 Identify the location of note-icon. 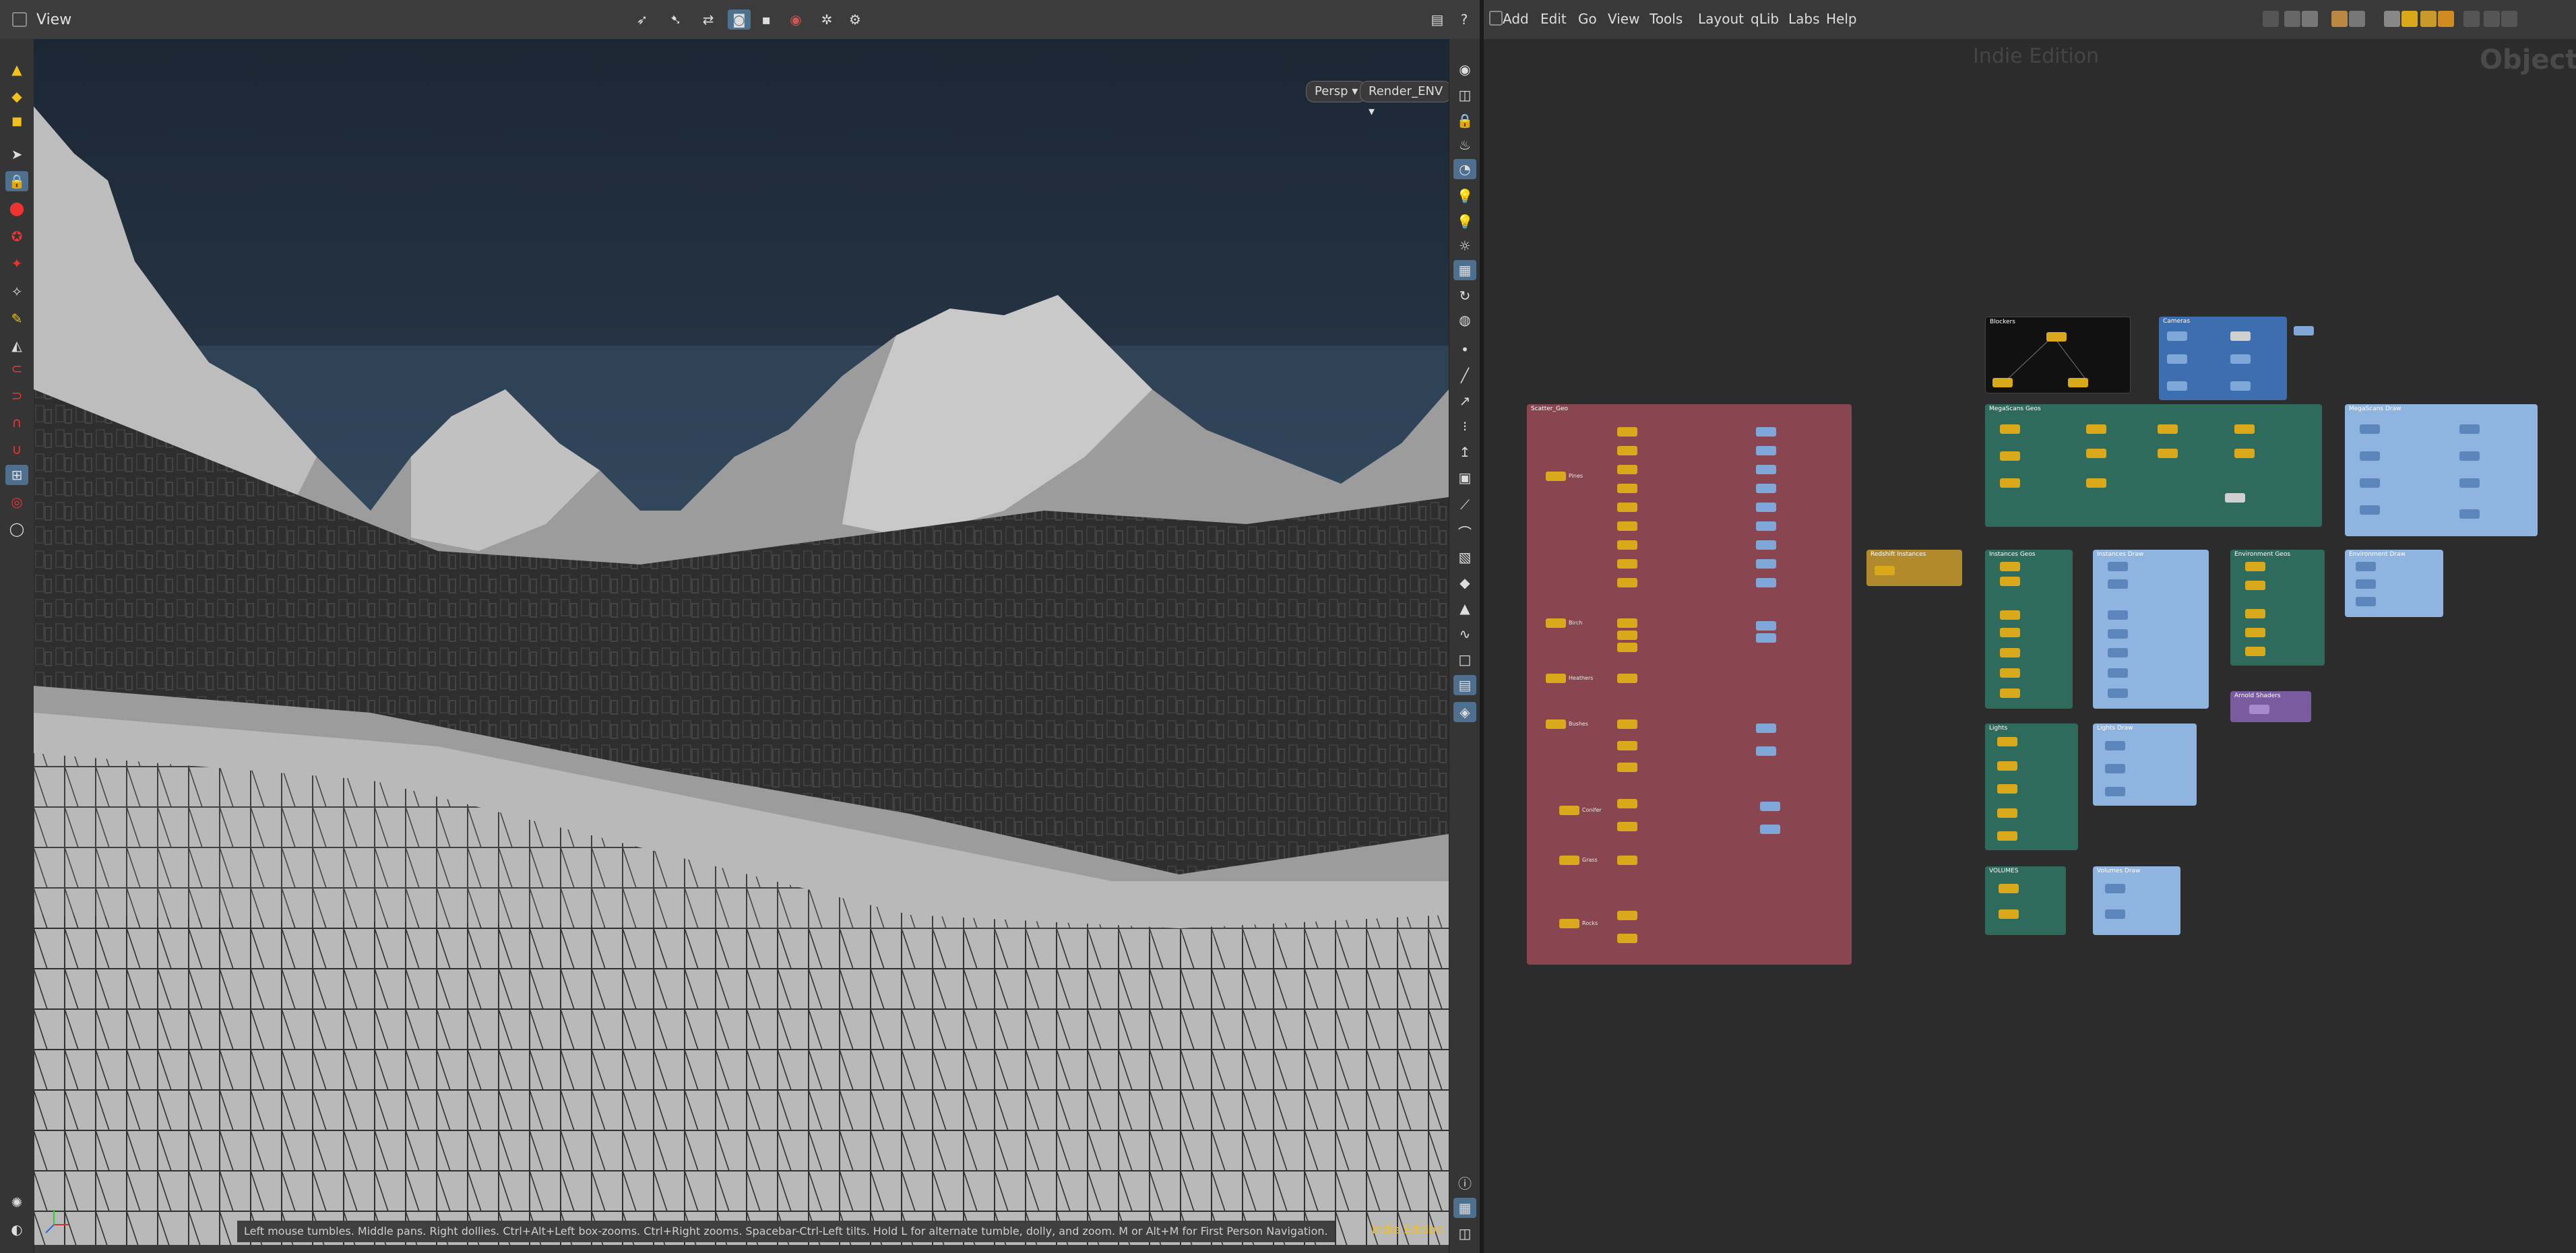
(2409, 19).